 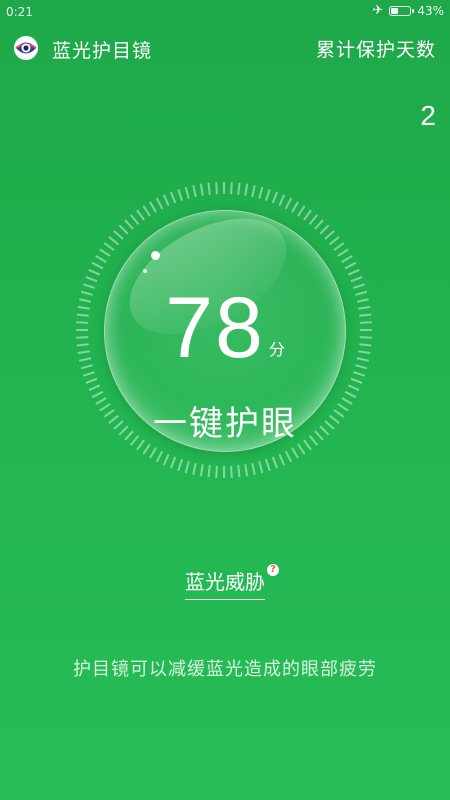 I want to click on help-icon: ?, so click(x=273, y=570).